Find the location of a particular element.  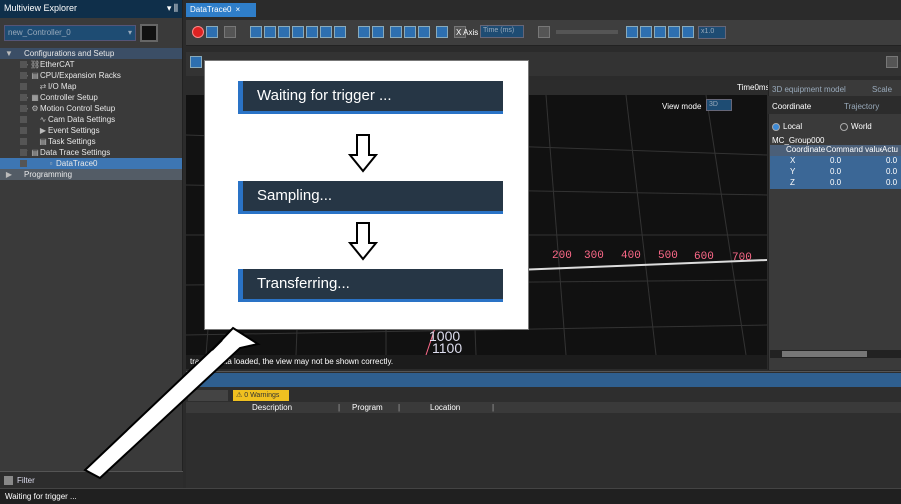

callout-pointer-shape is located at coordinates (172, 403).